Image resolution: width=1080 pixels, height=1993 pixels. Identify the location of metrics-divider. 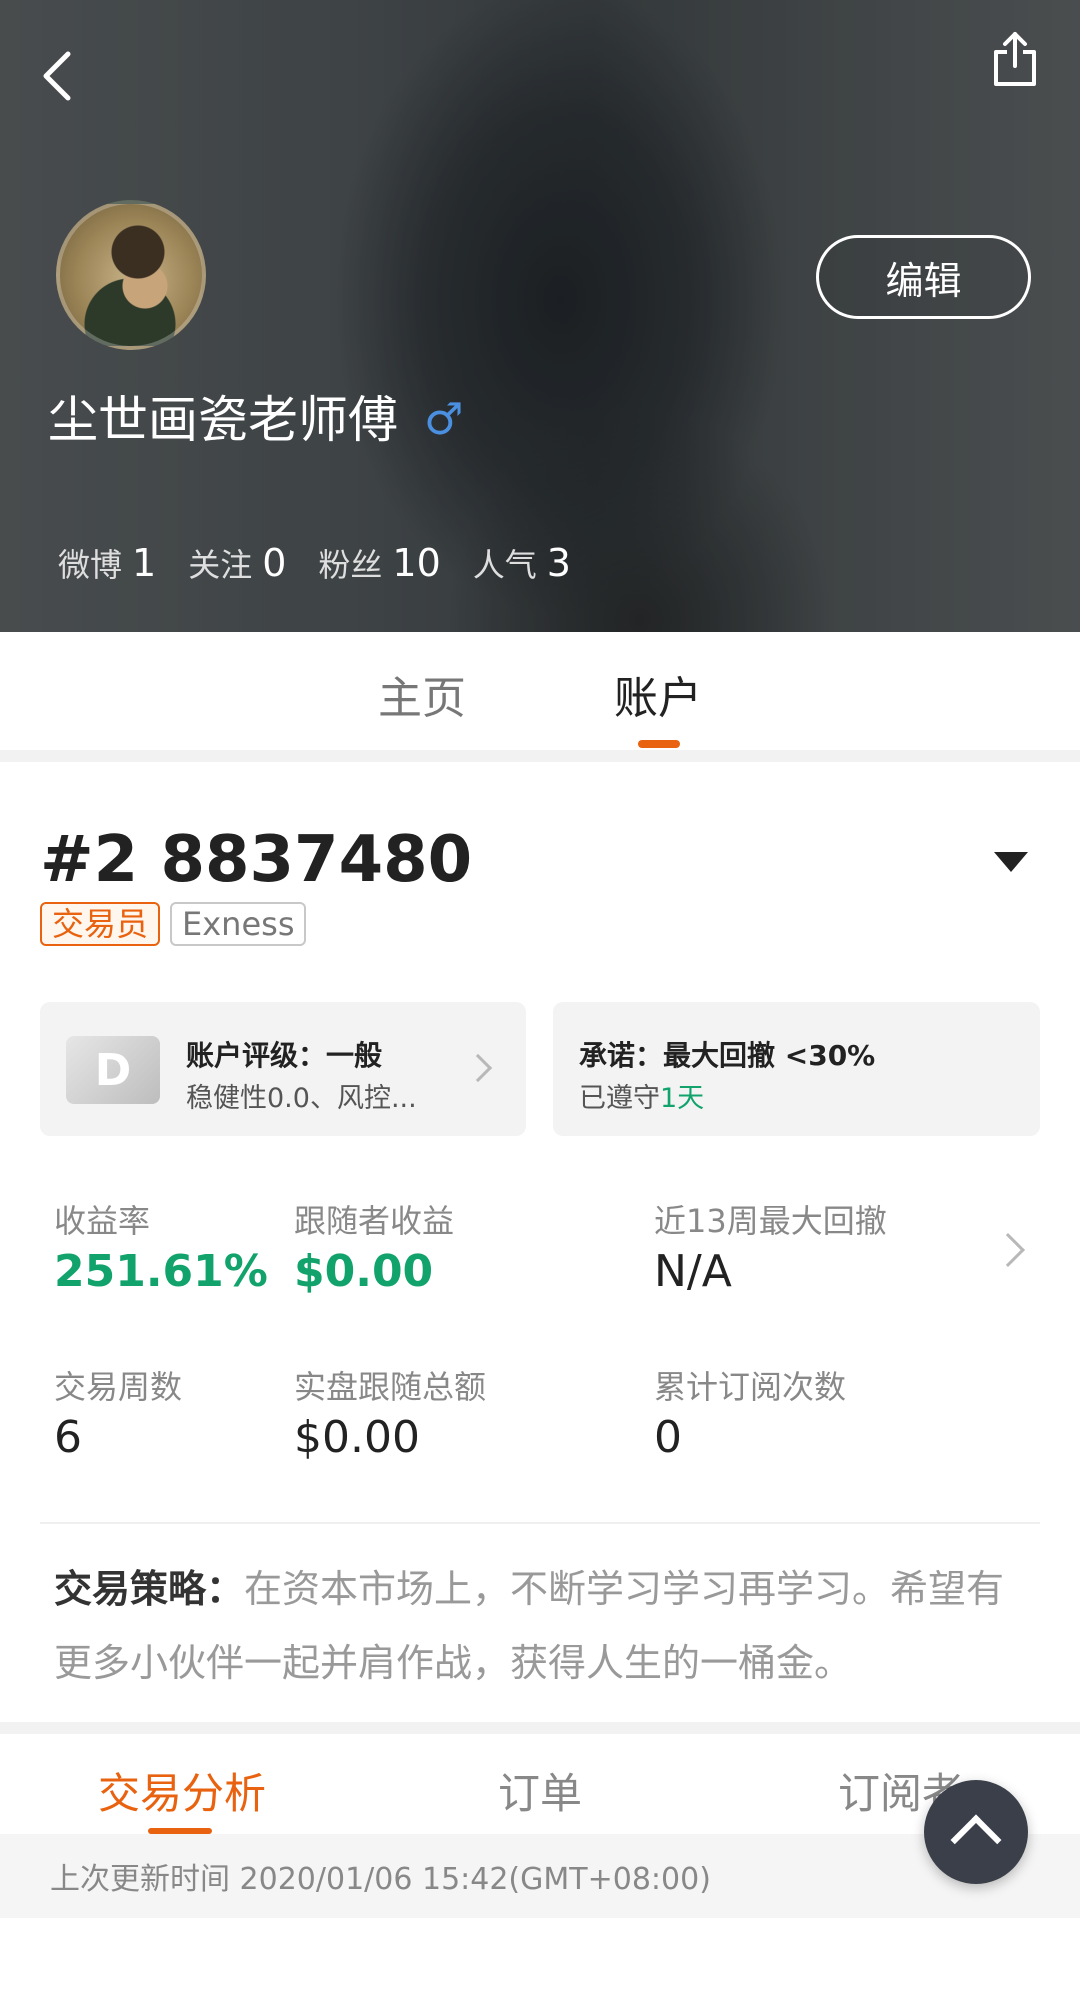
(540, 1523).